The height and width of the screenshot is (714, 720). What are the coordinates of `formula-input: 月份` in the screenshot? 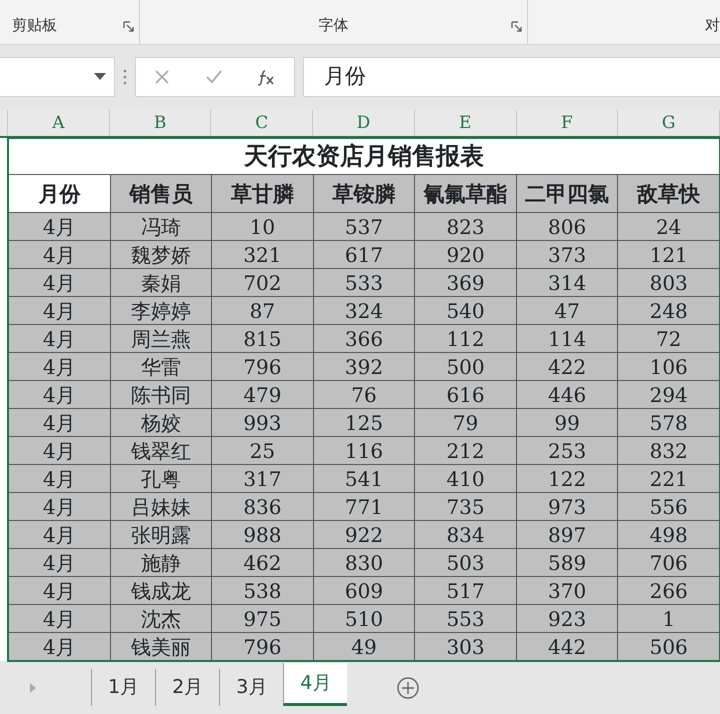 It's located at (511, 76).